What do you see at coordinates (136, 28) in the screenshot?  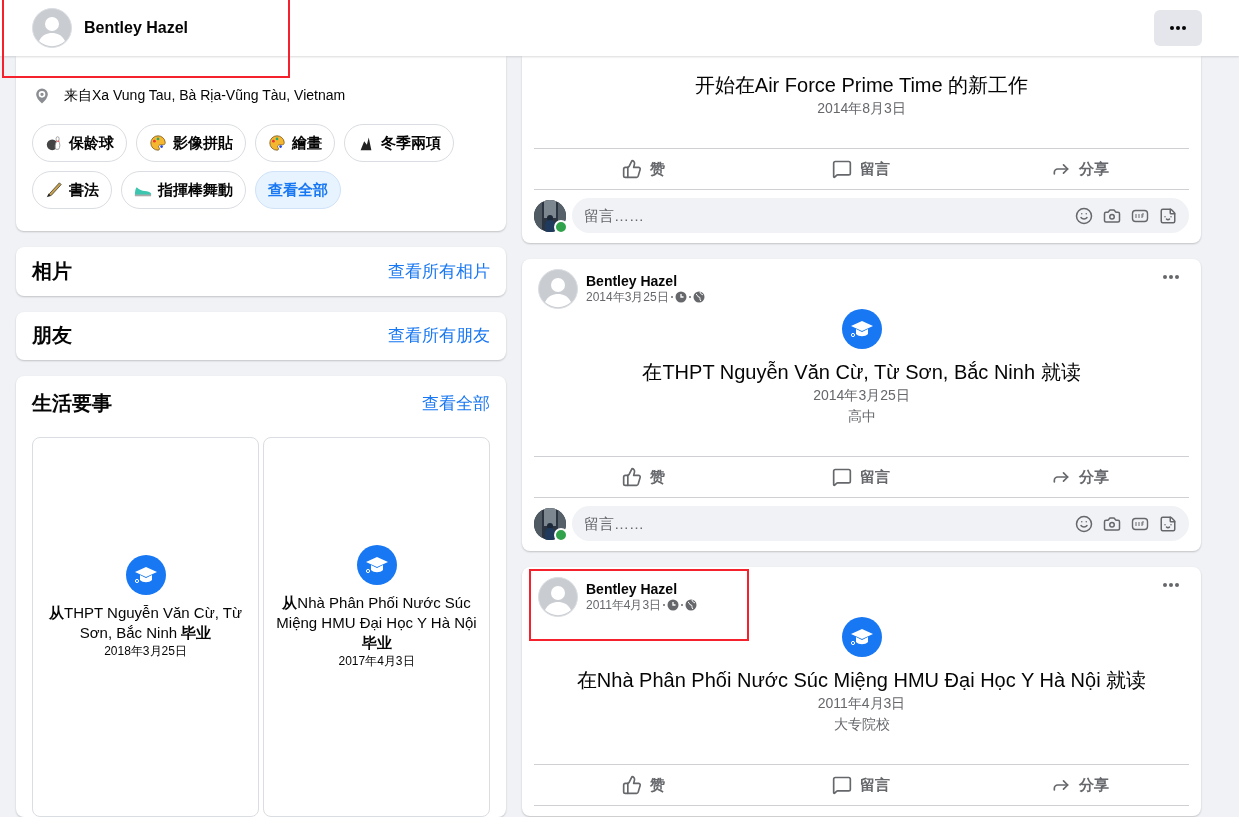 I see `profile-name: Bentley Hazel` at bounding box center [136, 28].